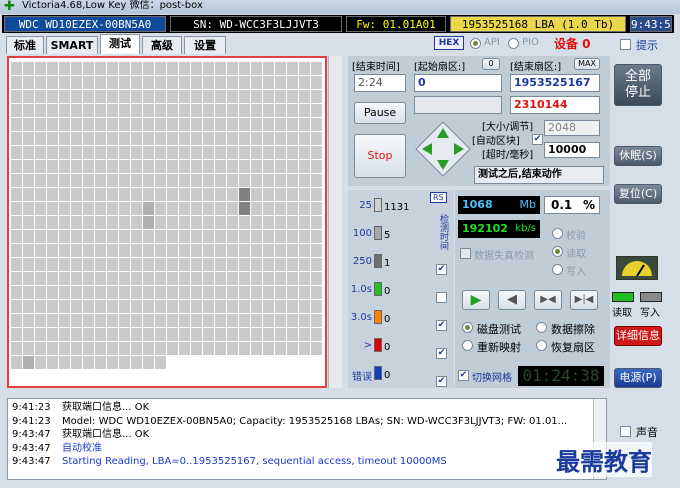  I want to click on tab-settings: 设置, so click(205, 45).